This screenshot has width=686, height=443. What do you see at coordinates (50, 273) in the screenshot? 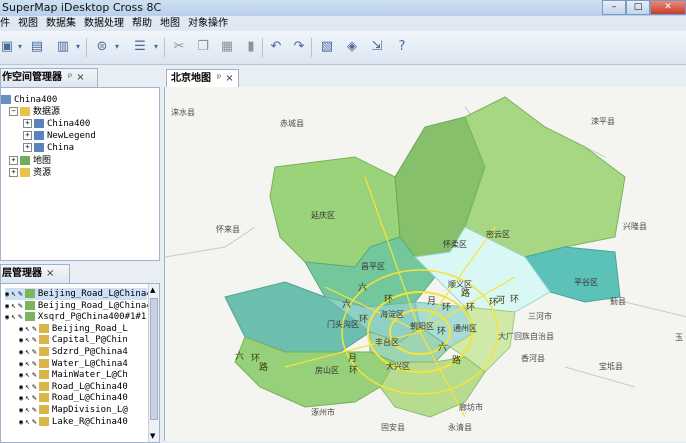
I see `layer-panel-close-button: ×` at bounding box center [50, 273].